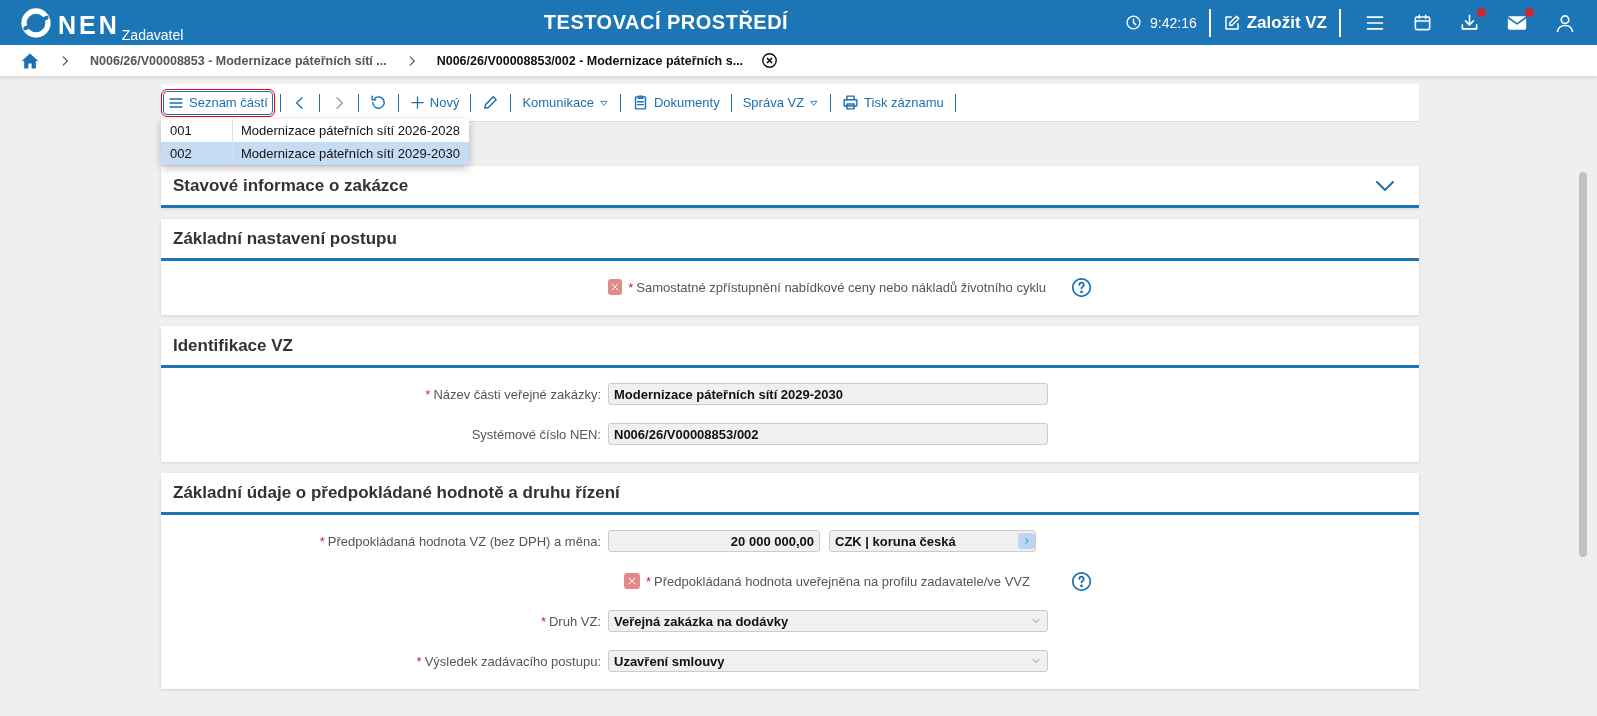 The image size is (1597, 716). What do you see at coordinates (459, 541) in the screenshot?
I see `field-label: * Předpokládaná hodnota VZ (bez DPH) a měna:` at bounding box center [459, 541].